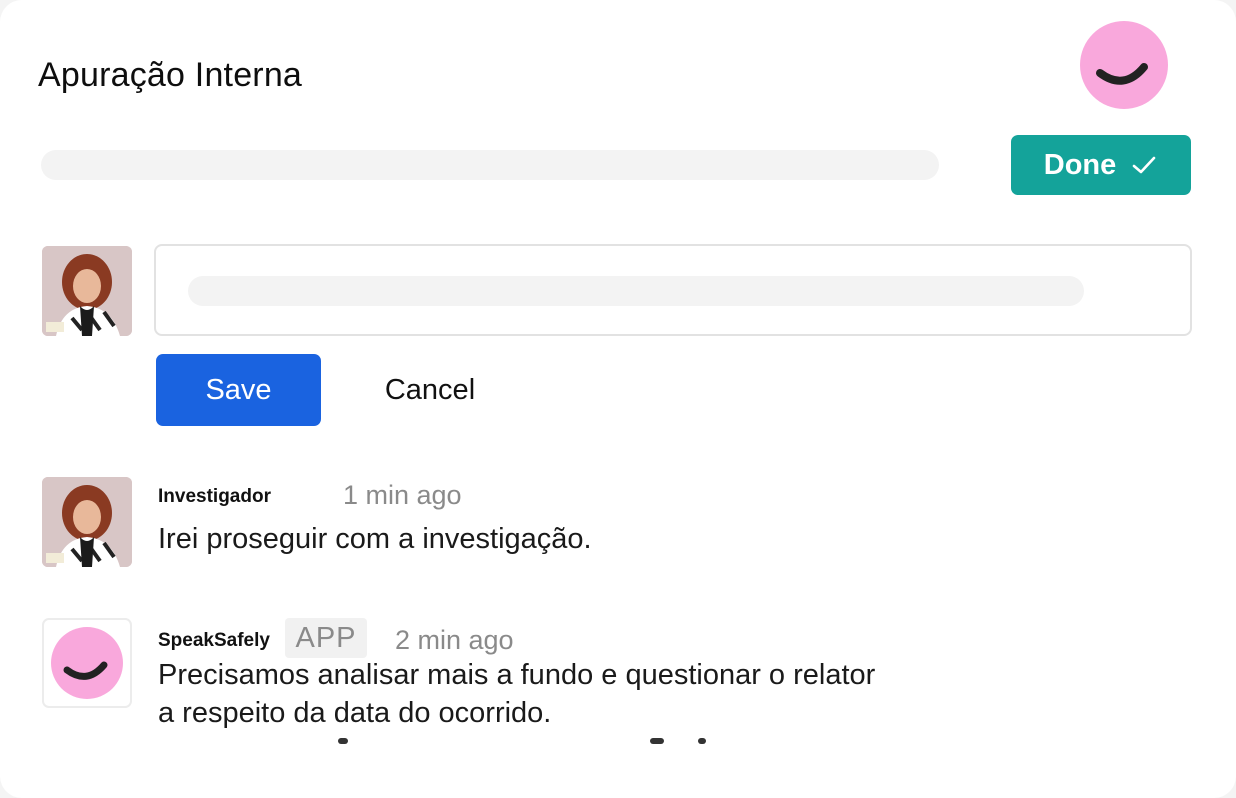 This screenshot has height=798, width=1236. What do you see at coordinates (170, 75) in the screenshot?
I see `page-title: Apuração Interna` at bounding box center [170, 75].